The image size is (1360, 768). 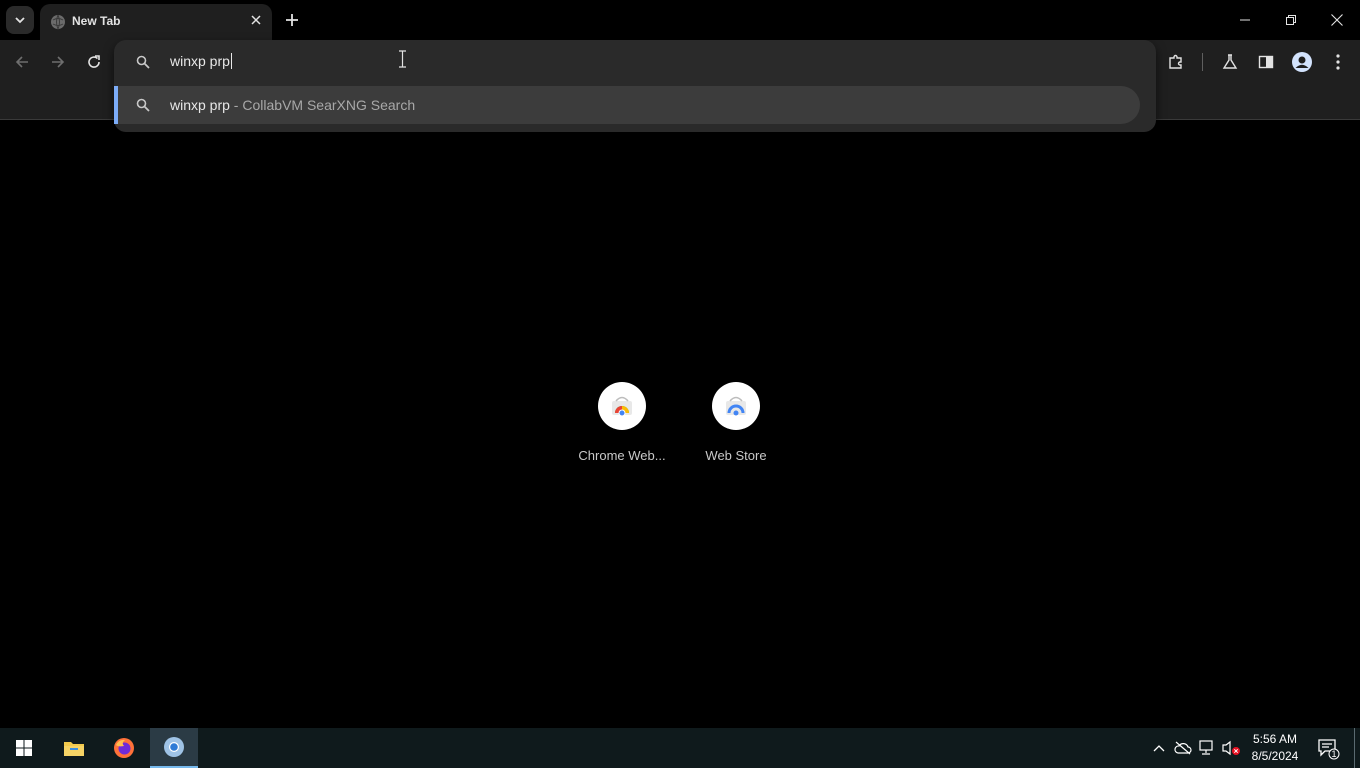 I want to click on chevron-down-icon, so click(x=20, y=20).